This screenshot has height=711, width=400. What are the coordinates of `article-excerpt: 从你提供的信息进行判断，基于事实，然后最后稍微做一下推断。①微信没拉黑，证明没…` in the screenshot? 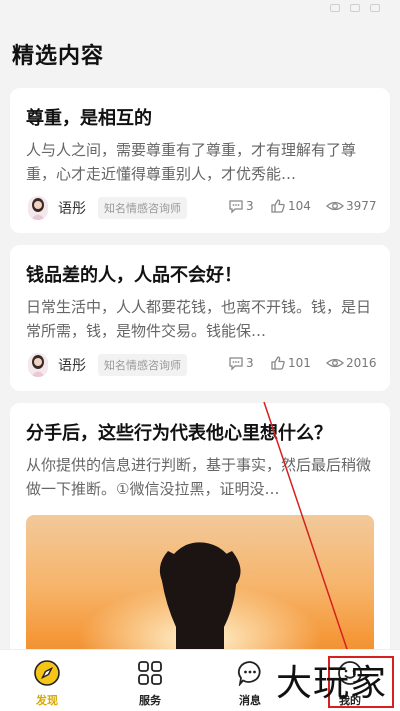 It's located at (199, 477).